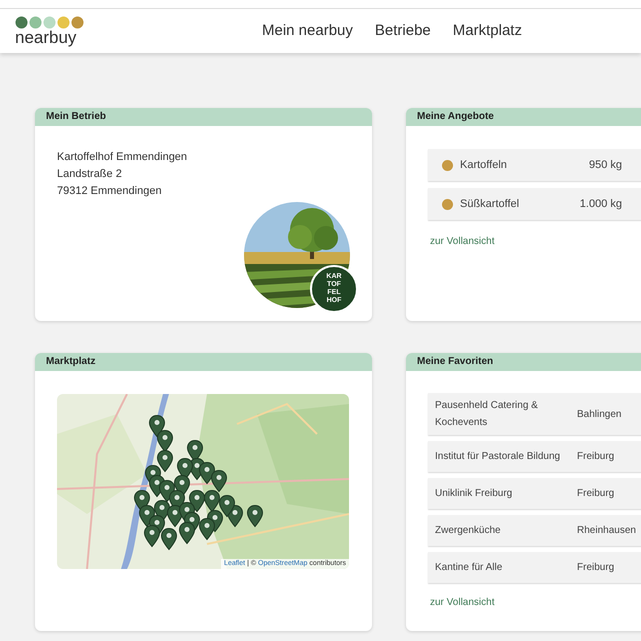 The height and width of the screenshot is (641, 641). I want to click on favorite-row: Kantine für Alle Freiburg, so click(534, 567).